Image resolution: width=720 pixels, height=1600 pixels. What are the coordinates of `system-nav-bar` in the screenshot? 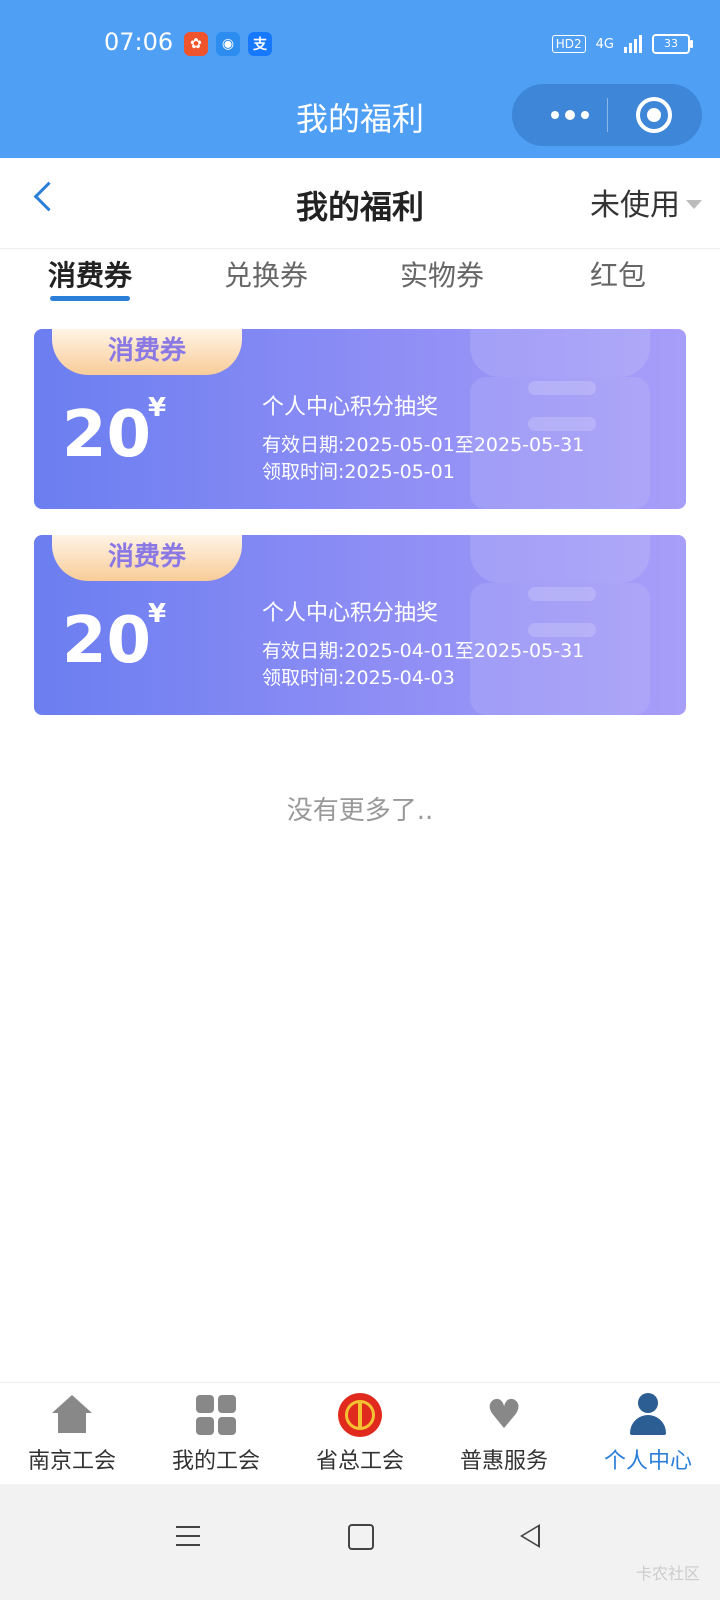 It's located at (360, 1542).